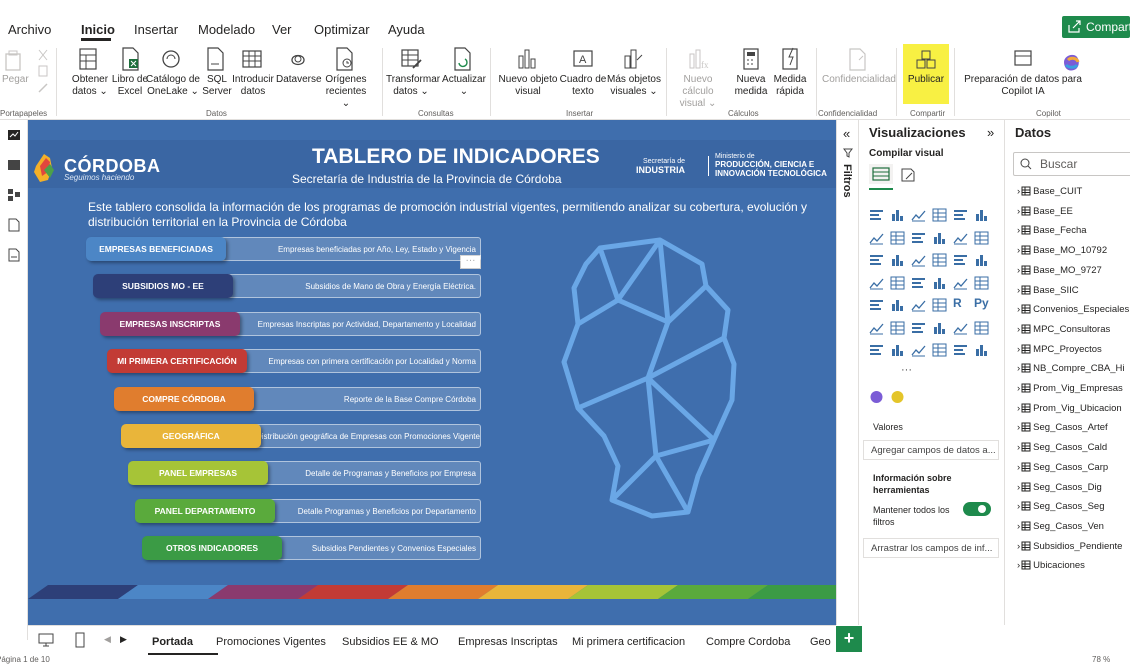 The width and height of the screenshot is (1130, 664). I want to click on table-item: › Convenios_Especiales, so click(1073, 308).